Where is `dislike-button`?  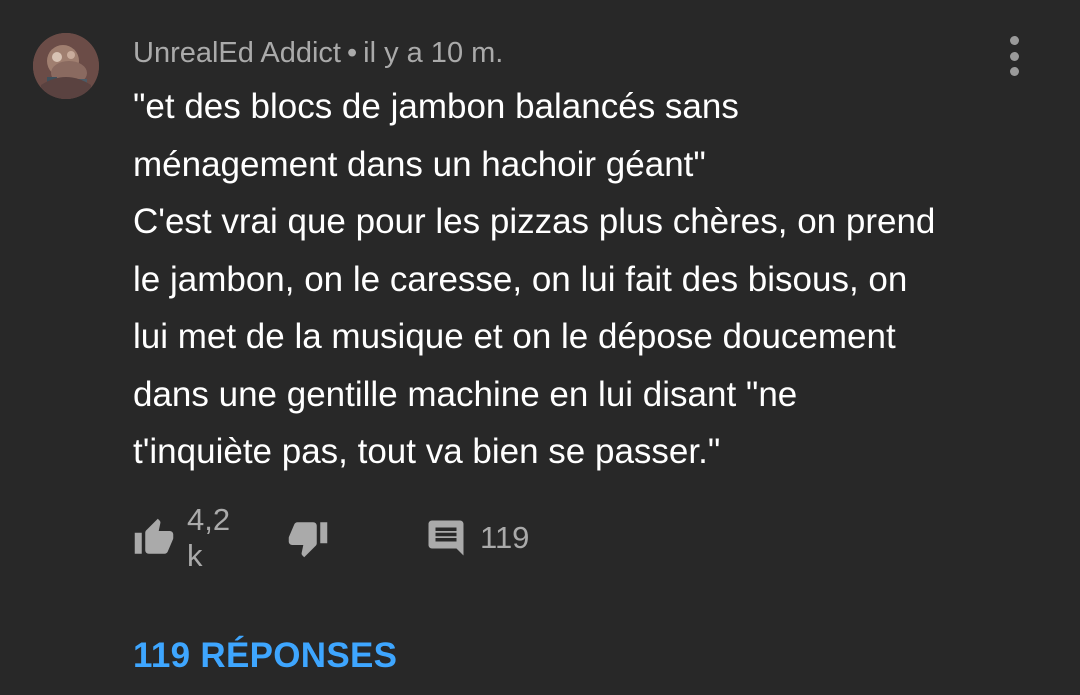 dislike-button is located at coordinates (308, 538).